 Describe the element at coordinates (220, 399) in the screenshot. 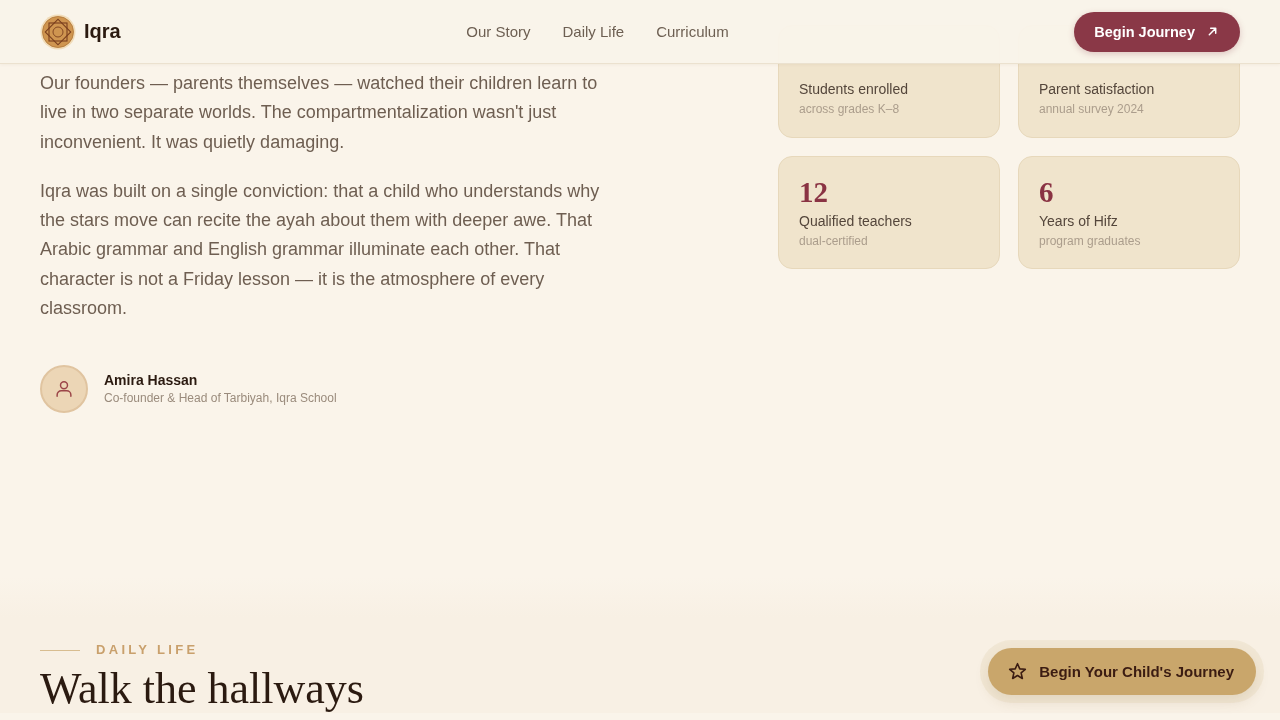

I see `author-role: Co-founder & Head of Tarbiyah, Iqra School` at that location.